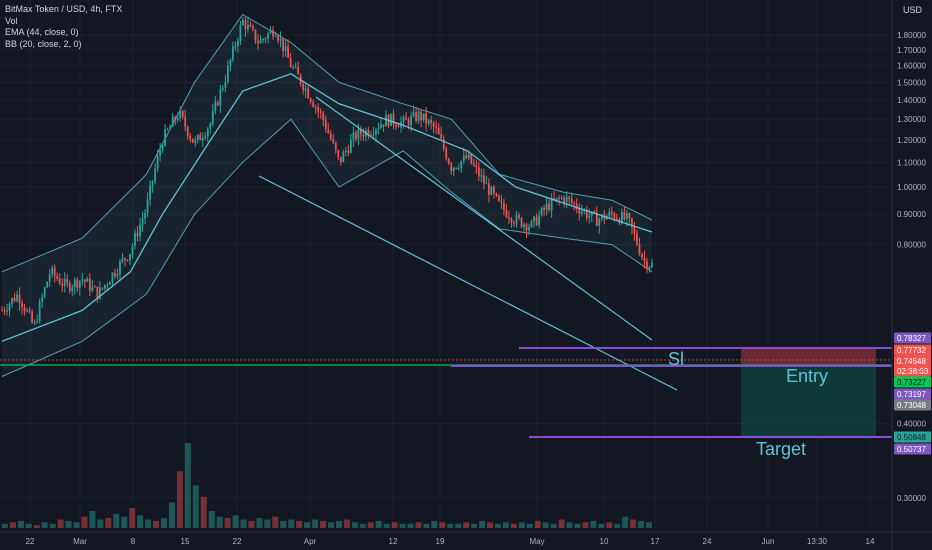 The width and height of the screenshot is (932, 550). Describe the element at coordinates (911, 424) in the screenshot. I see `y-tick-label: 0.40000` at that location.